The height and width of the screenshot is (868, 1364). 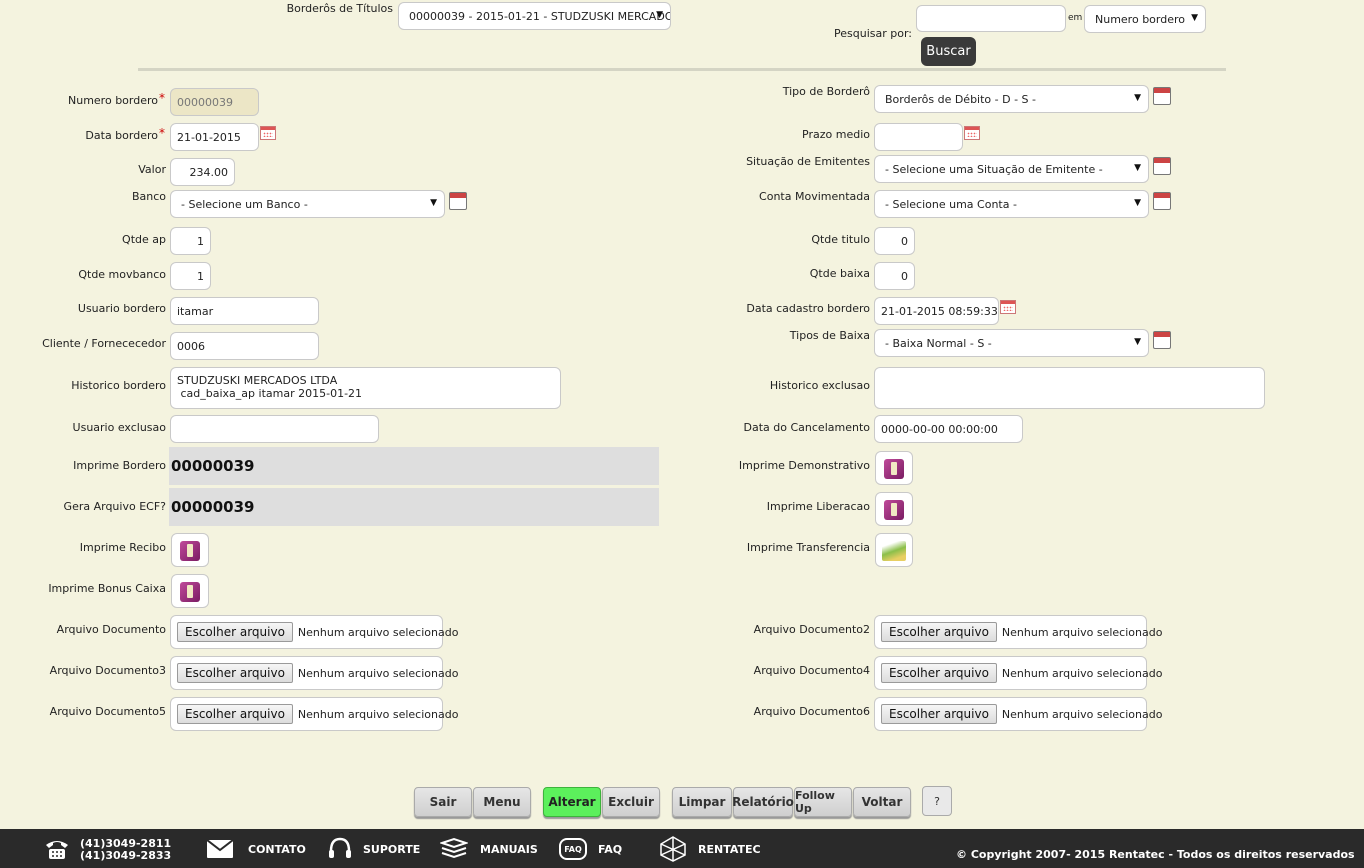 I want to click on valor-field: 234.00, so click(x=202, y=172).